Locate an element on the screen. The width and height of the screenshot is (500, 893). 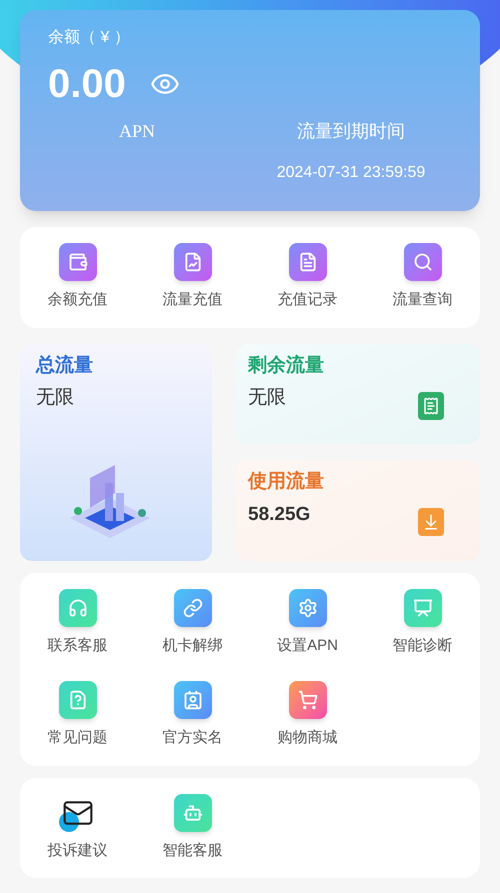
search-icon is located at coordinates (423, 262).